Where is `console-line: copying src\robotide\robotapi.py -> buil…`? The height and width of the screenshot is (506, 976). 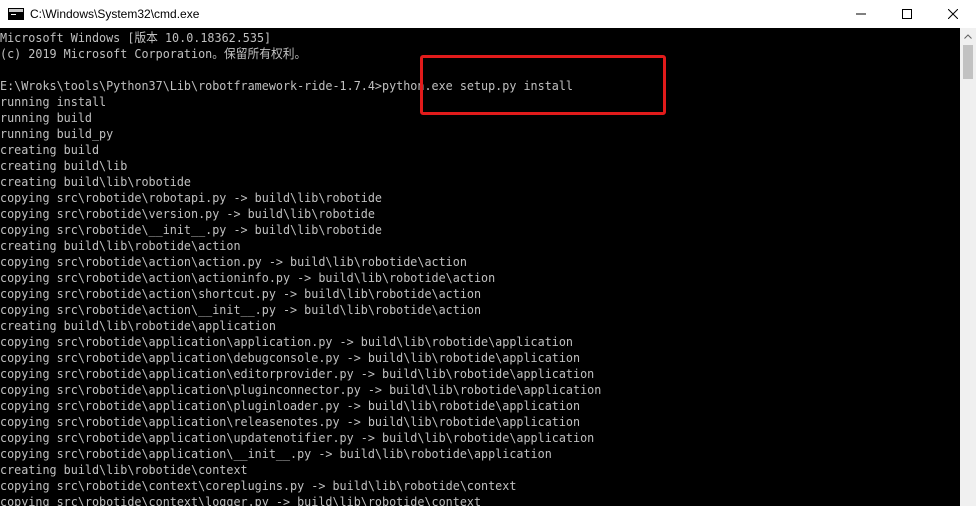 console-line: copying src\robotide\robotapi.py -> buil… is located at coordinates (191, 197).